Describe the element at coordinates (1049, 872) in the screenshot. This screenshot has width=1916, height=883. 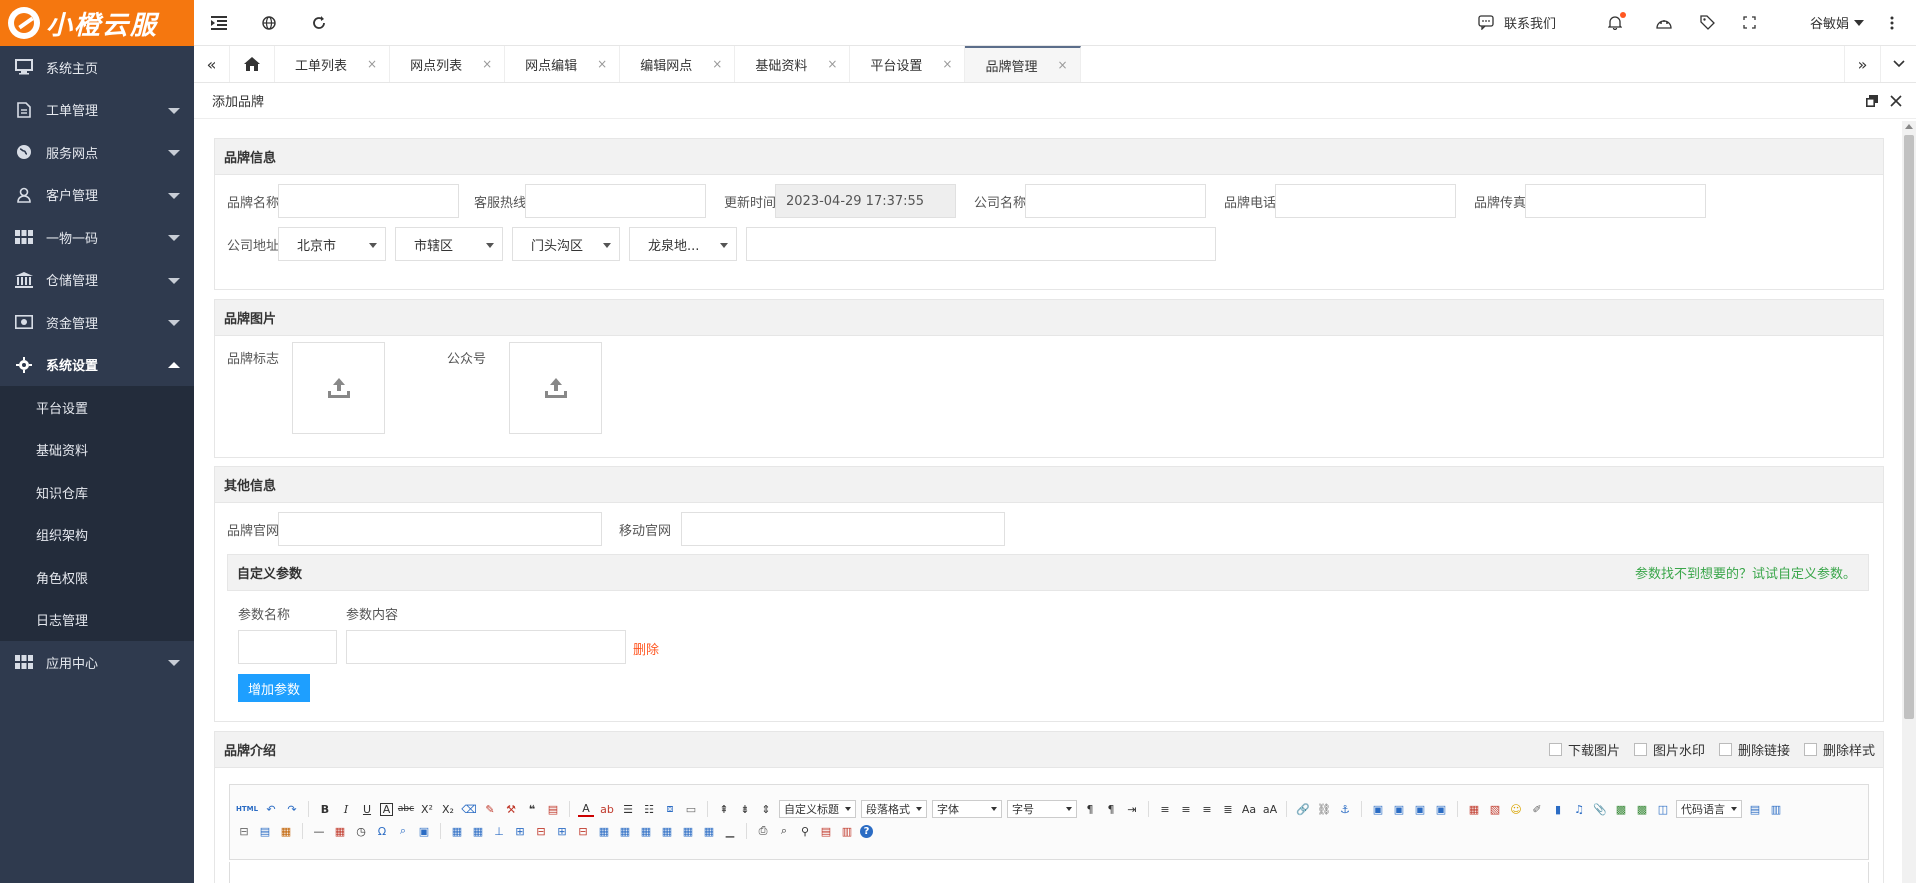
I see `editor-content-area` at that location.